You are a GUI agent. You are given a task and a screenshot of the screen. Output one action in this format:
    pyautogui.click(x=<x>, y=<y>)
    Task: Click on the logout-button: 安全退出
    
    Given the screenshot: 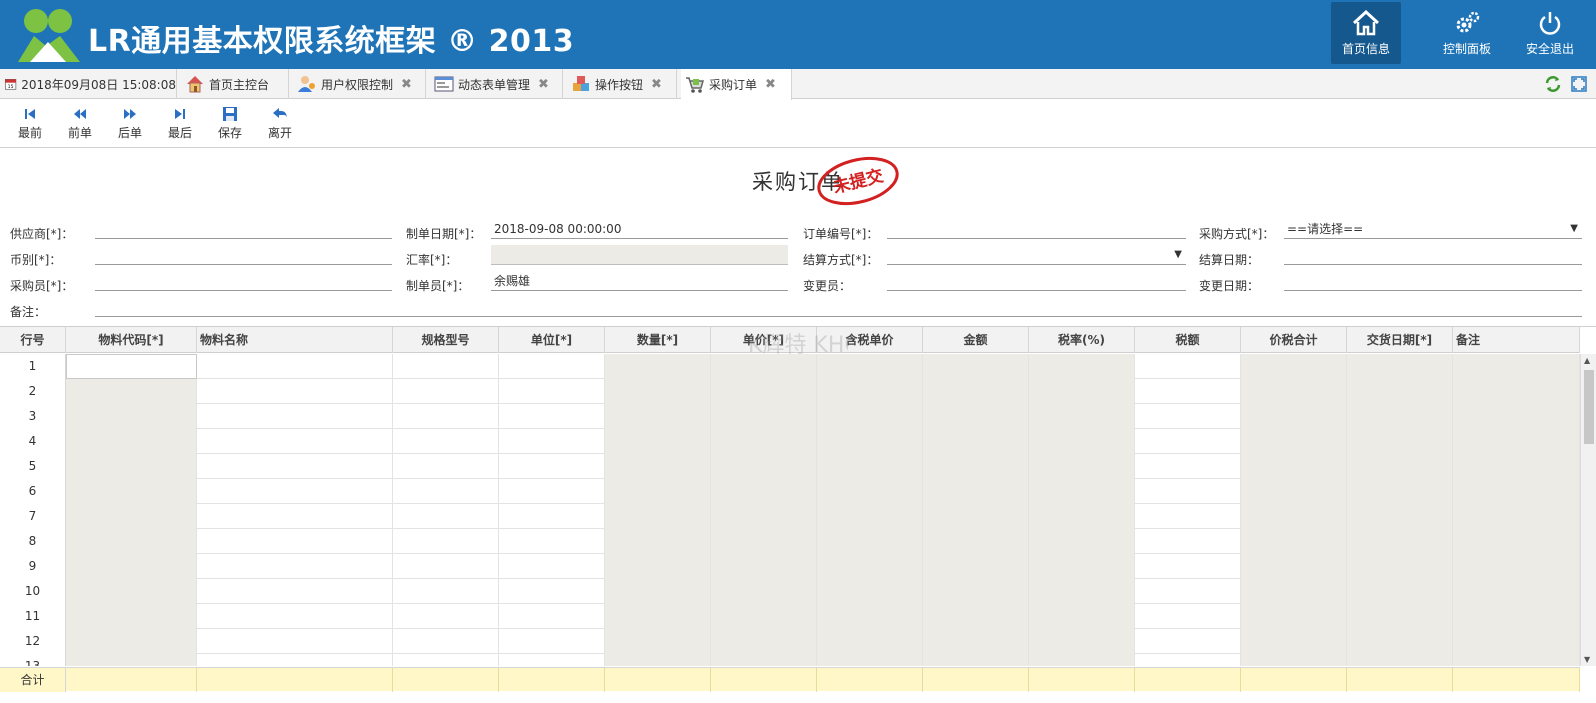 What is the action you would take?
    pyautogui.click(x=1550, y=33)
    